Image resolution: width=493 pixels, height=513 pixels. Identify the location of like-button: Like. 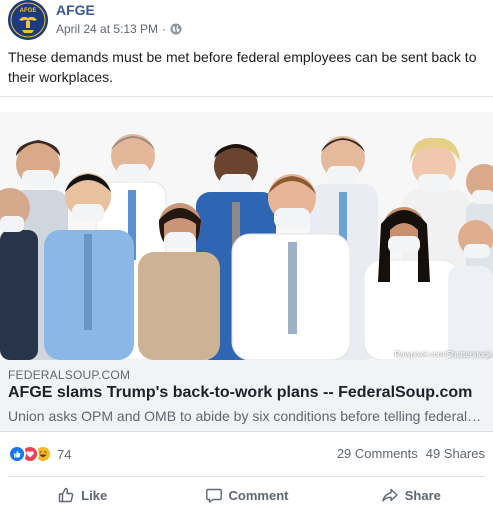
(82, 495).